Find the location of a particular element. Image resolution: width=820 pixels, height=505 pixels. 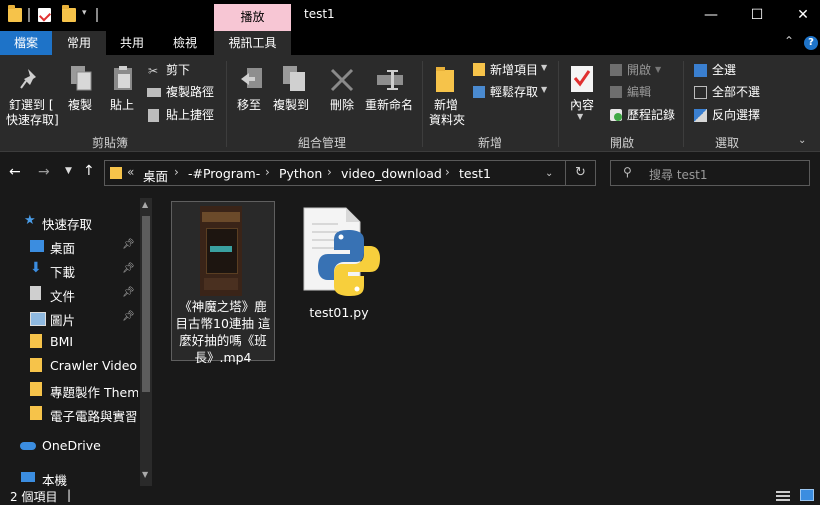

copy-to-button: 複製到 is located at coordinates (291, 105).